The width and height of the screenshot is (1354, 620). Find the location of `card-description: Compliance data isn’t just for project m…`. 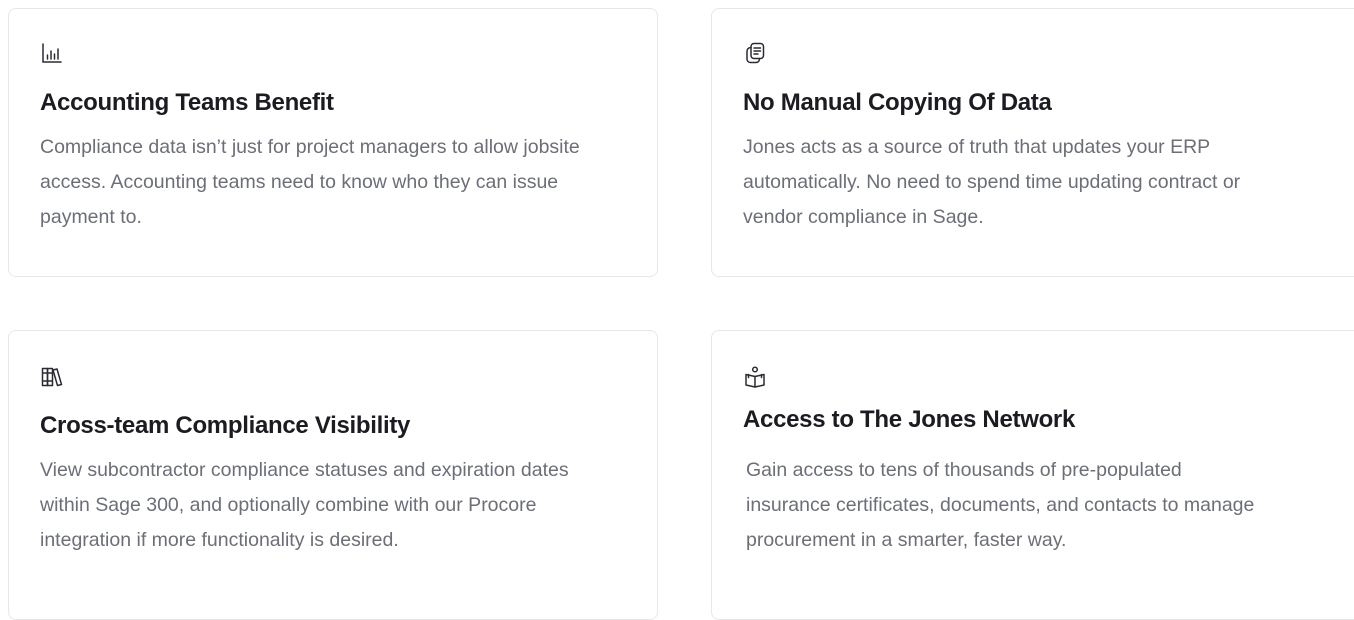

card-description: Compliance data isn’t just for project m… is located at coordinates (310, 182).